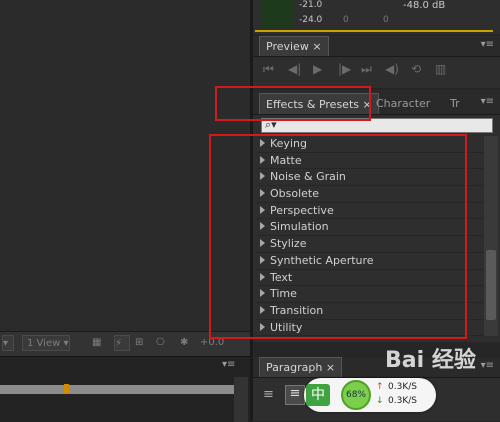  What do you see at coordinates (491, 285) in the screenshot?
I see `scrollbar-thumb` at bounding box center [491, 285].